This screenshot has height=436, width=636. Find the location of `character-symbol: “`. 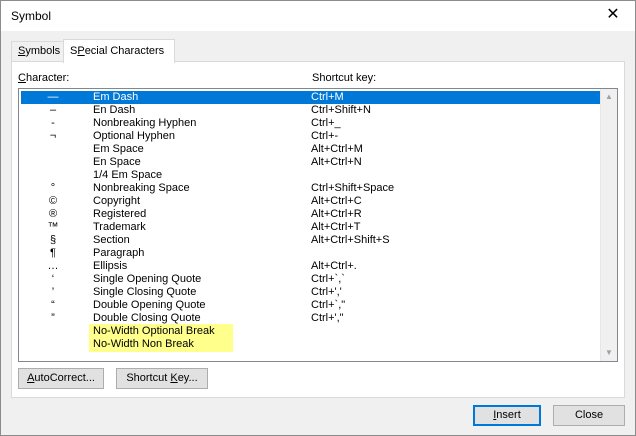

character-symbol: “ is located at coordinates (53, 305).